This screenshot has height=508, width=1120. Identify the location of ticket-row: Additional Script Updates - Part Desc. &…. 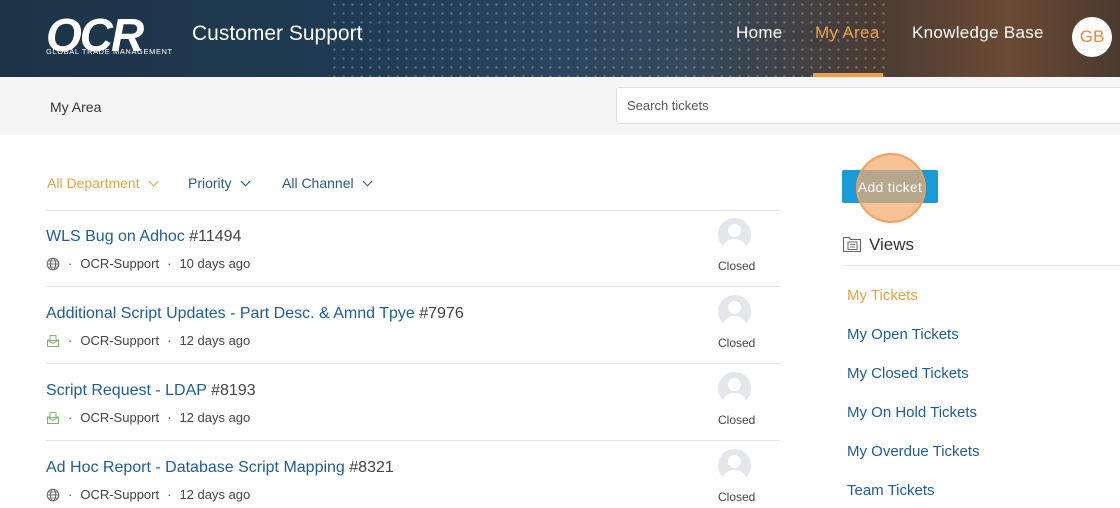
(413, 325).